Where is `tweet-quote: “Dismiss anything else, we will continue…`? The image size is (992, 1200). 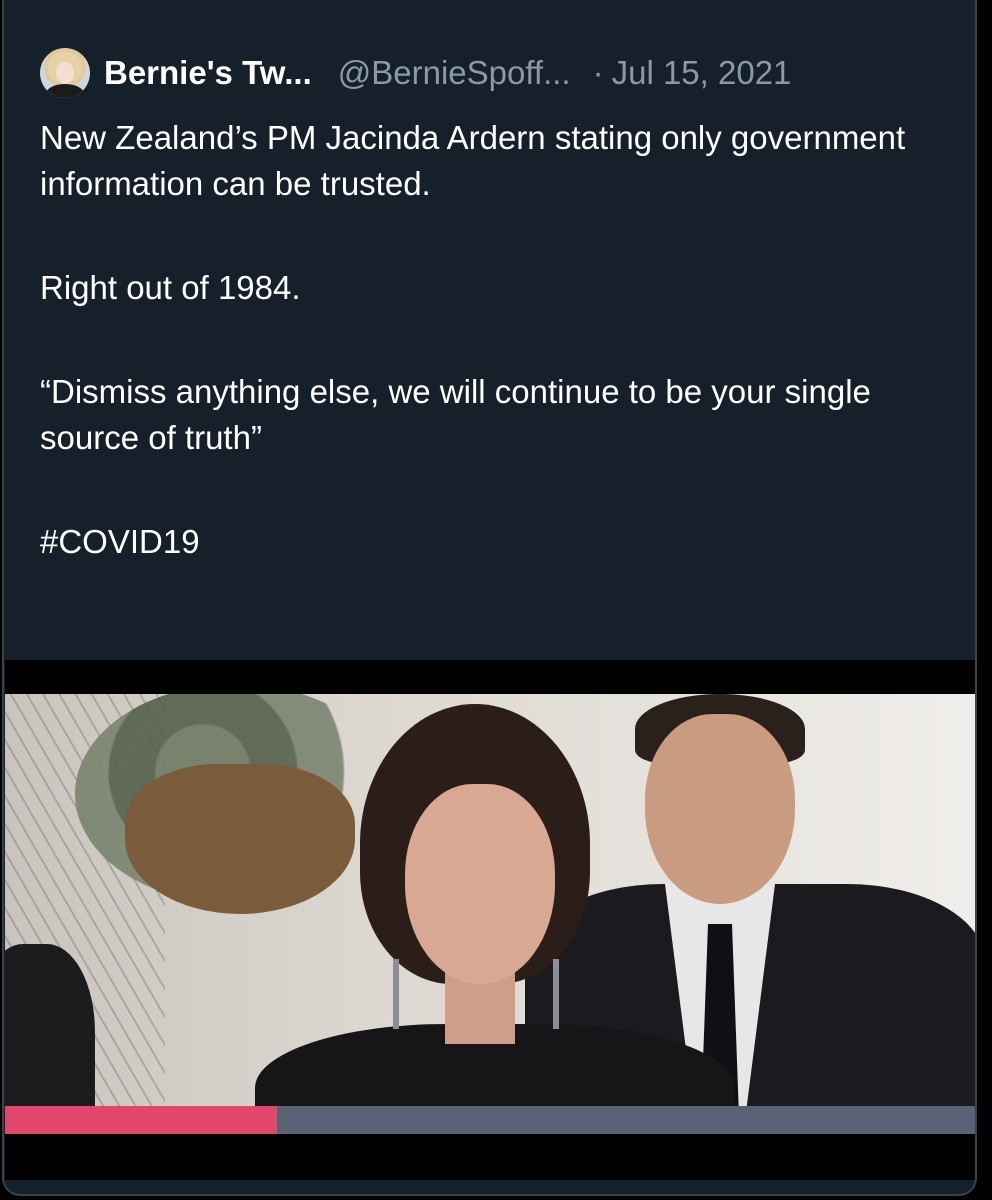
tweet-quote: “Dismiss anything else, we will continue… is located at coordinates (455, 414).